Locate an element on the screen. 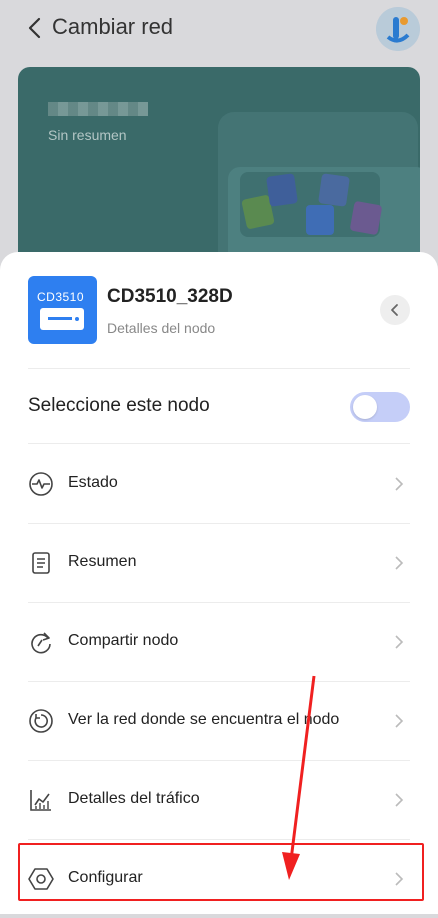 This screenshot has height=918, width=438. video-file-icon is located at coordinates (282, 190).